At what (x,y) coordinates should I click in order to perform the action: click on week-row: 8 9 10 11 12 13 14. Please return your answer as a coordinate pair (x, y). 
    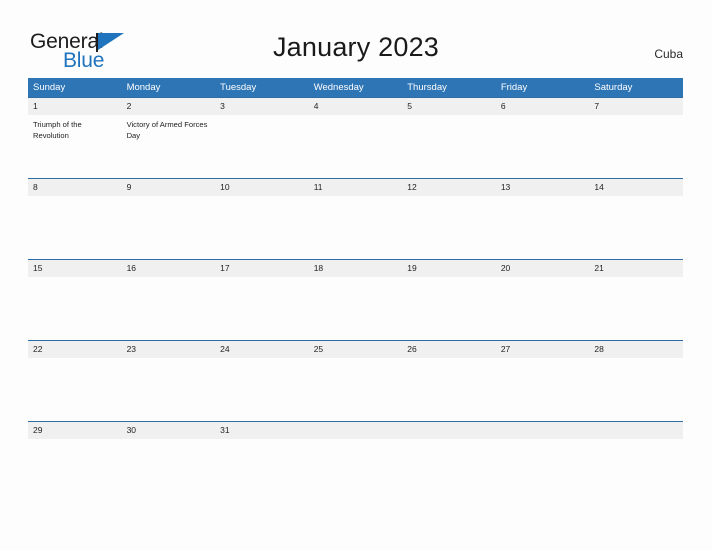
    Looking at the image, I should click on (355, 218).